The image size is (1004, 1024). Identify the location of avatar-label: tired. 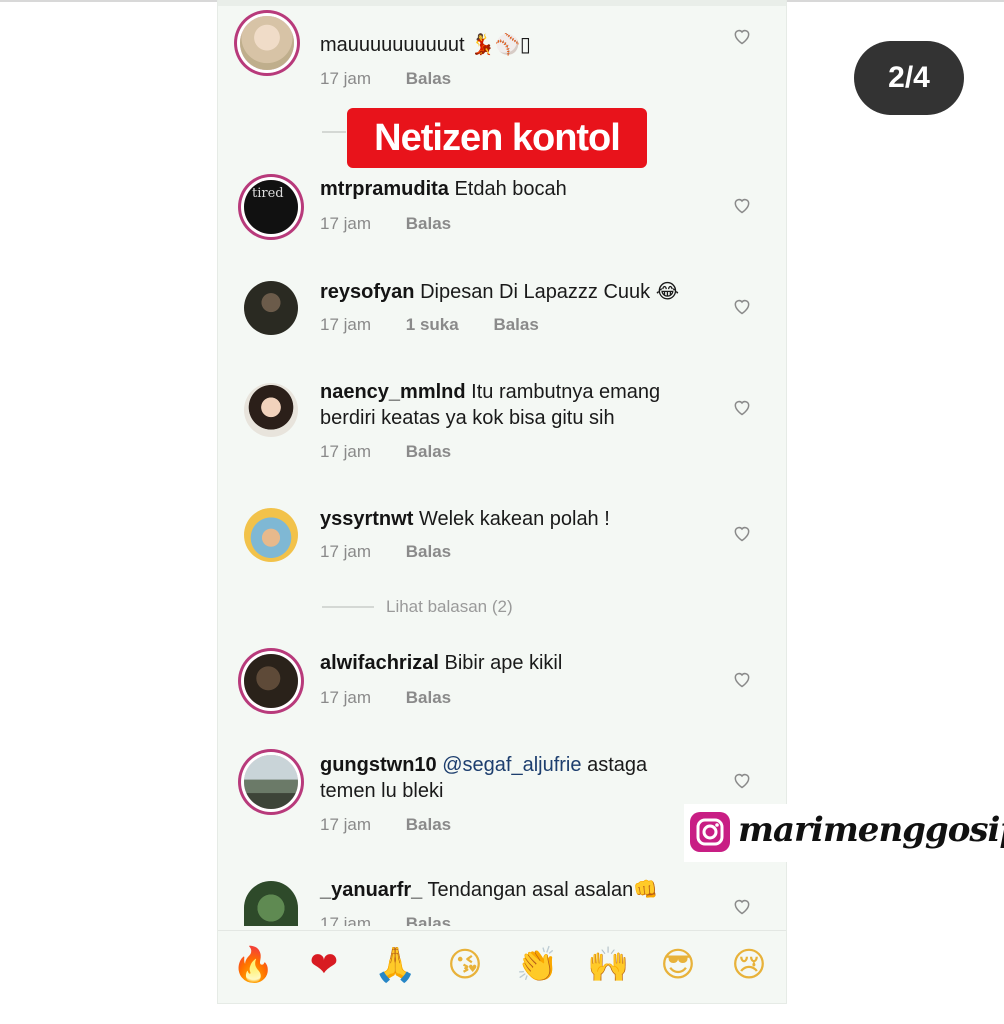
(268, 193).